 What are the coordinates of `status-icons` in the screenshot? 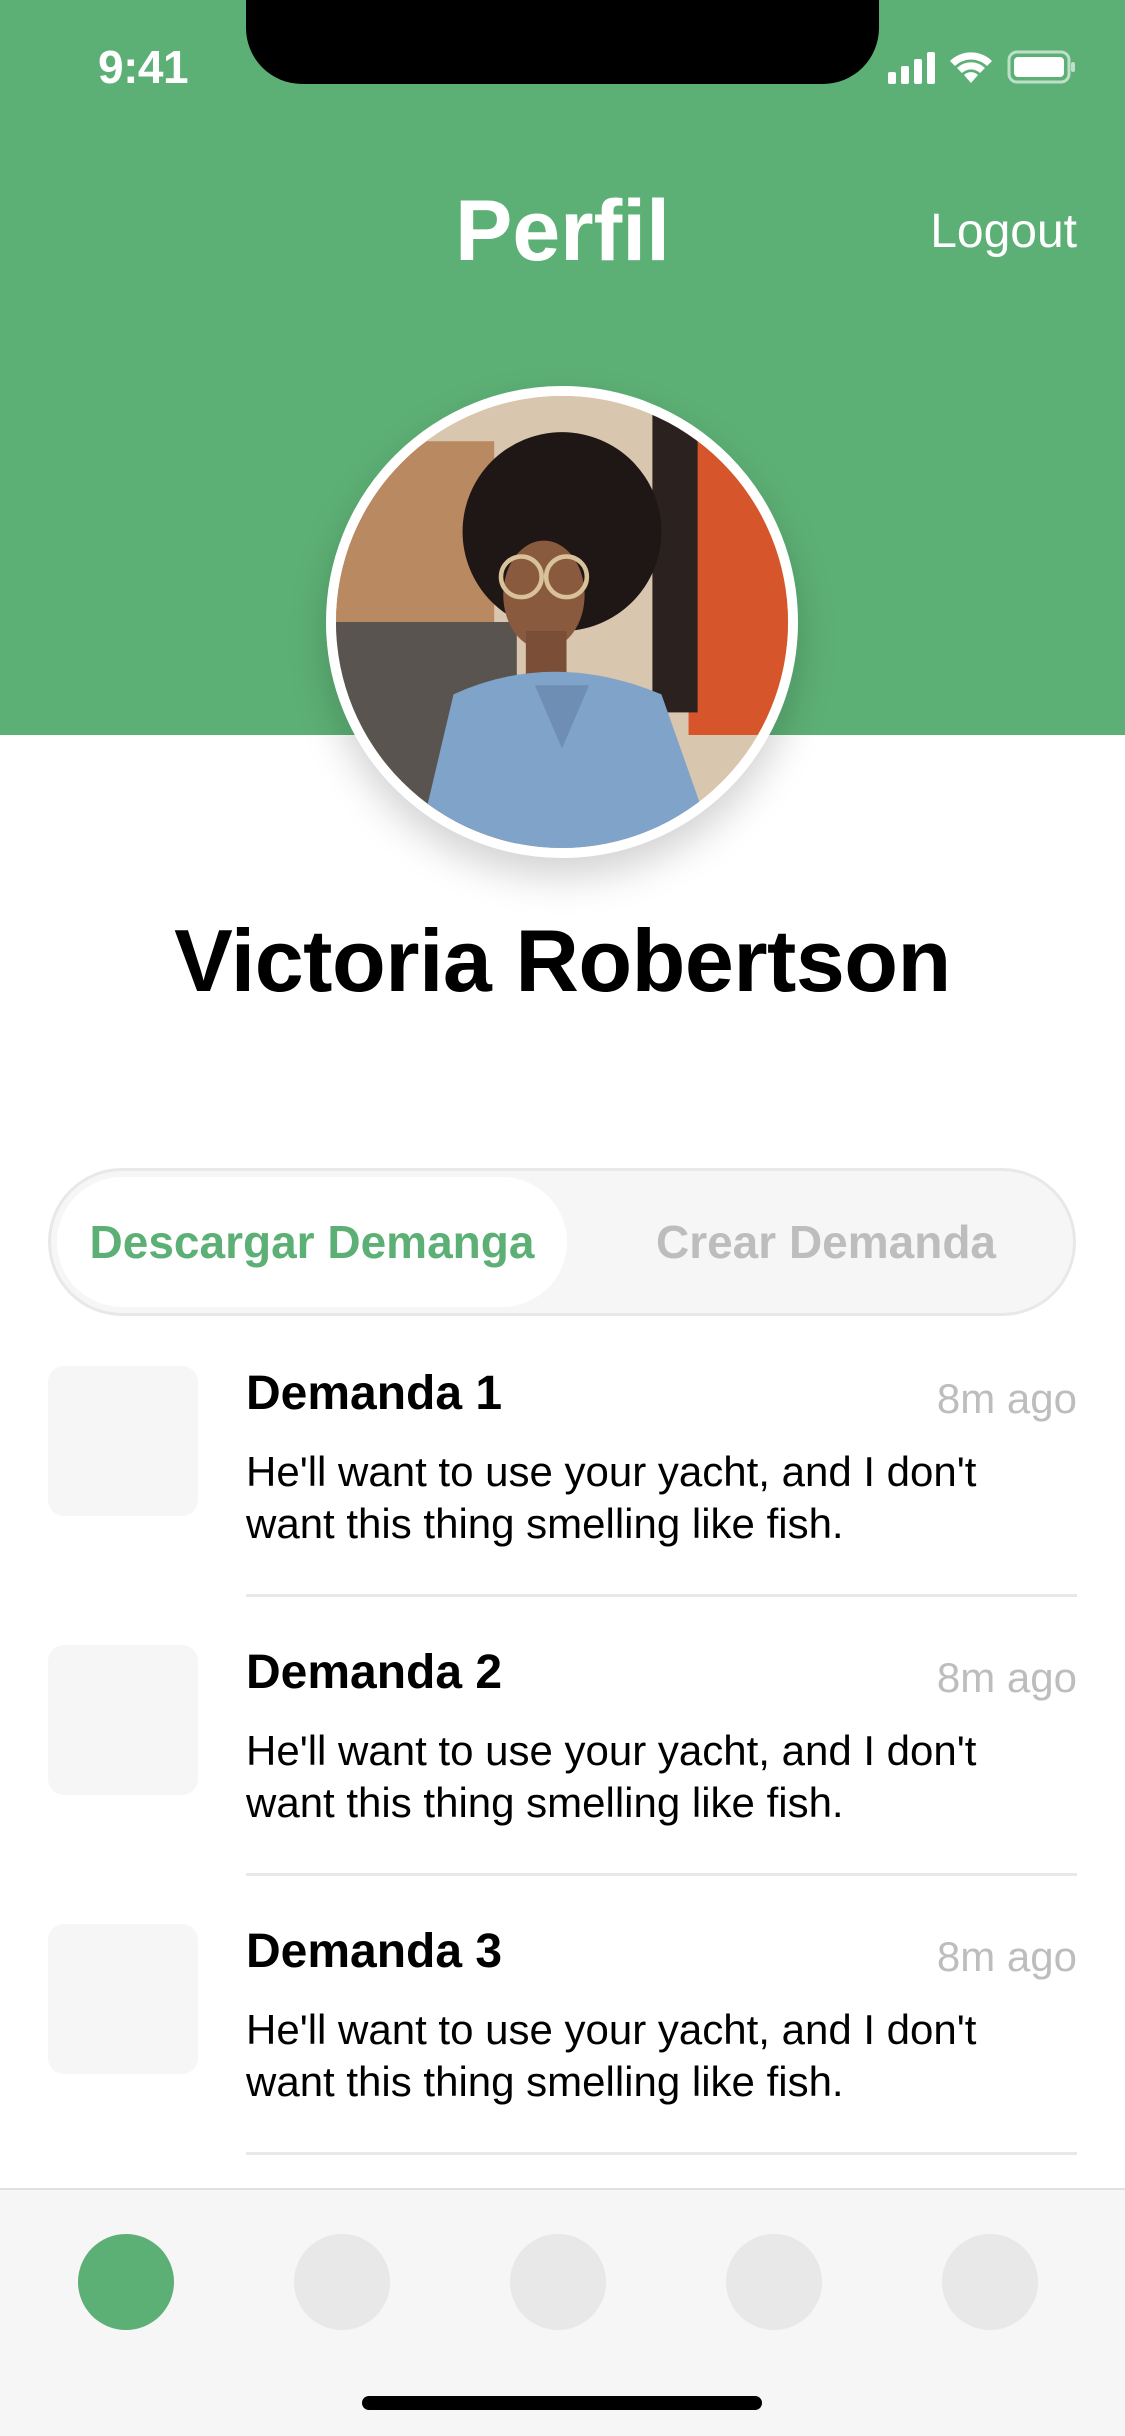 It's located at (982, 67).